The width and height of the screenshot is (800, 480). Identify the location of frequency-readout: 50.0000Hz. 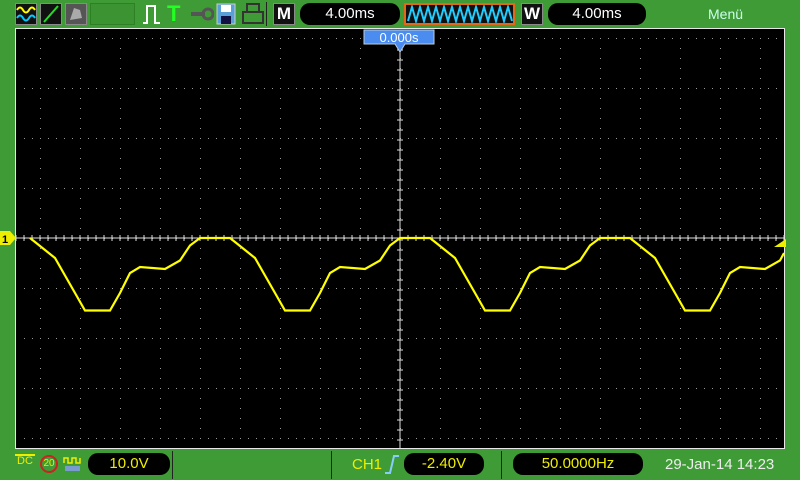
(578, 464).